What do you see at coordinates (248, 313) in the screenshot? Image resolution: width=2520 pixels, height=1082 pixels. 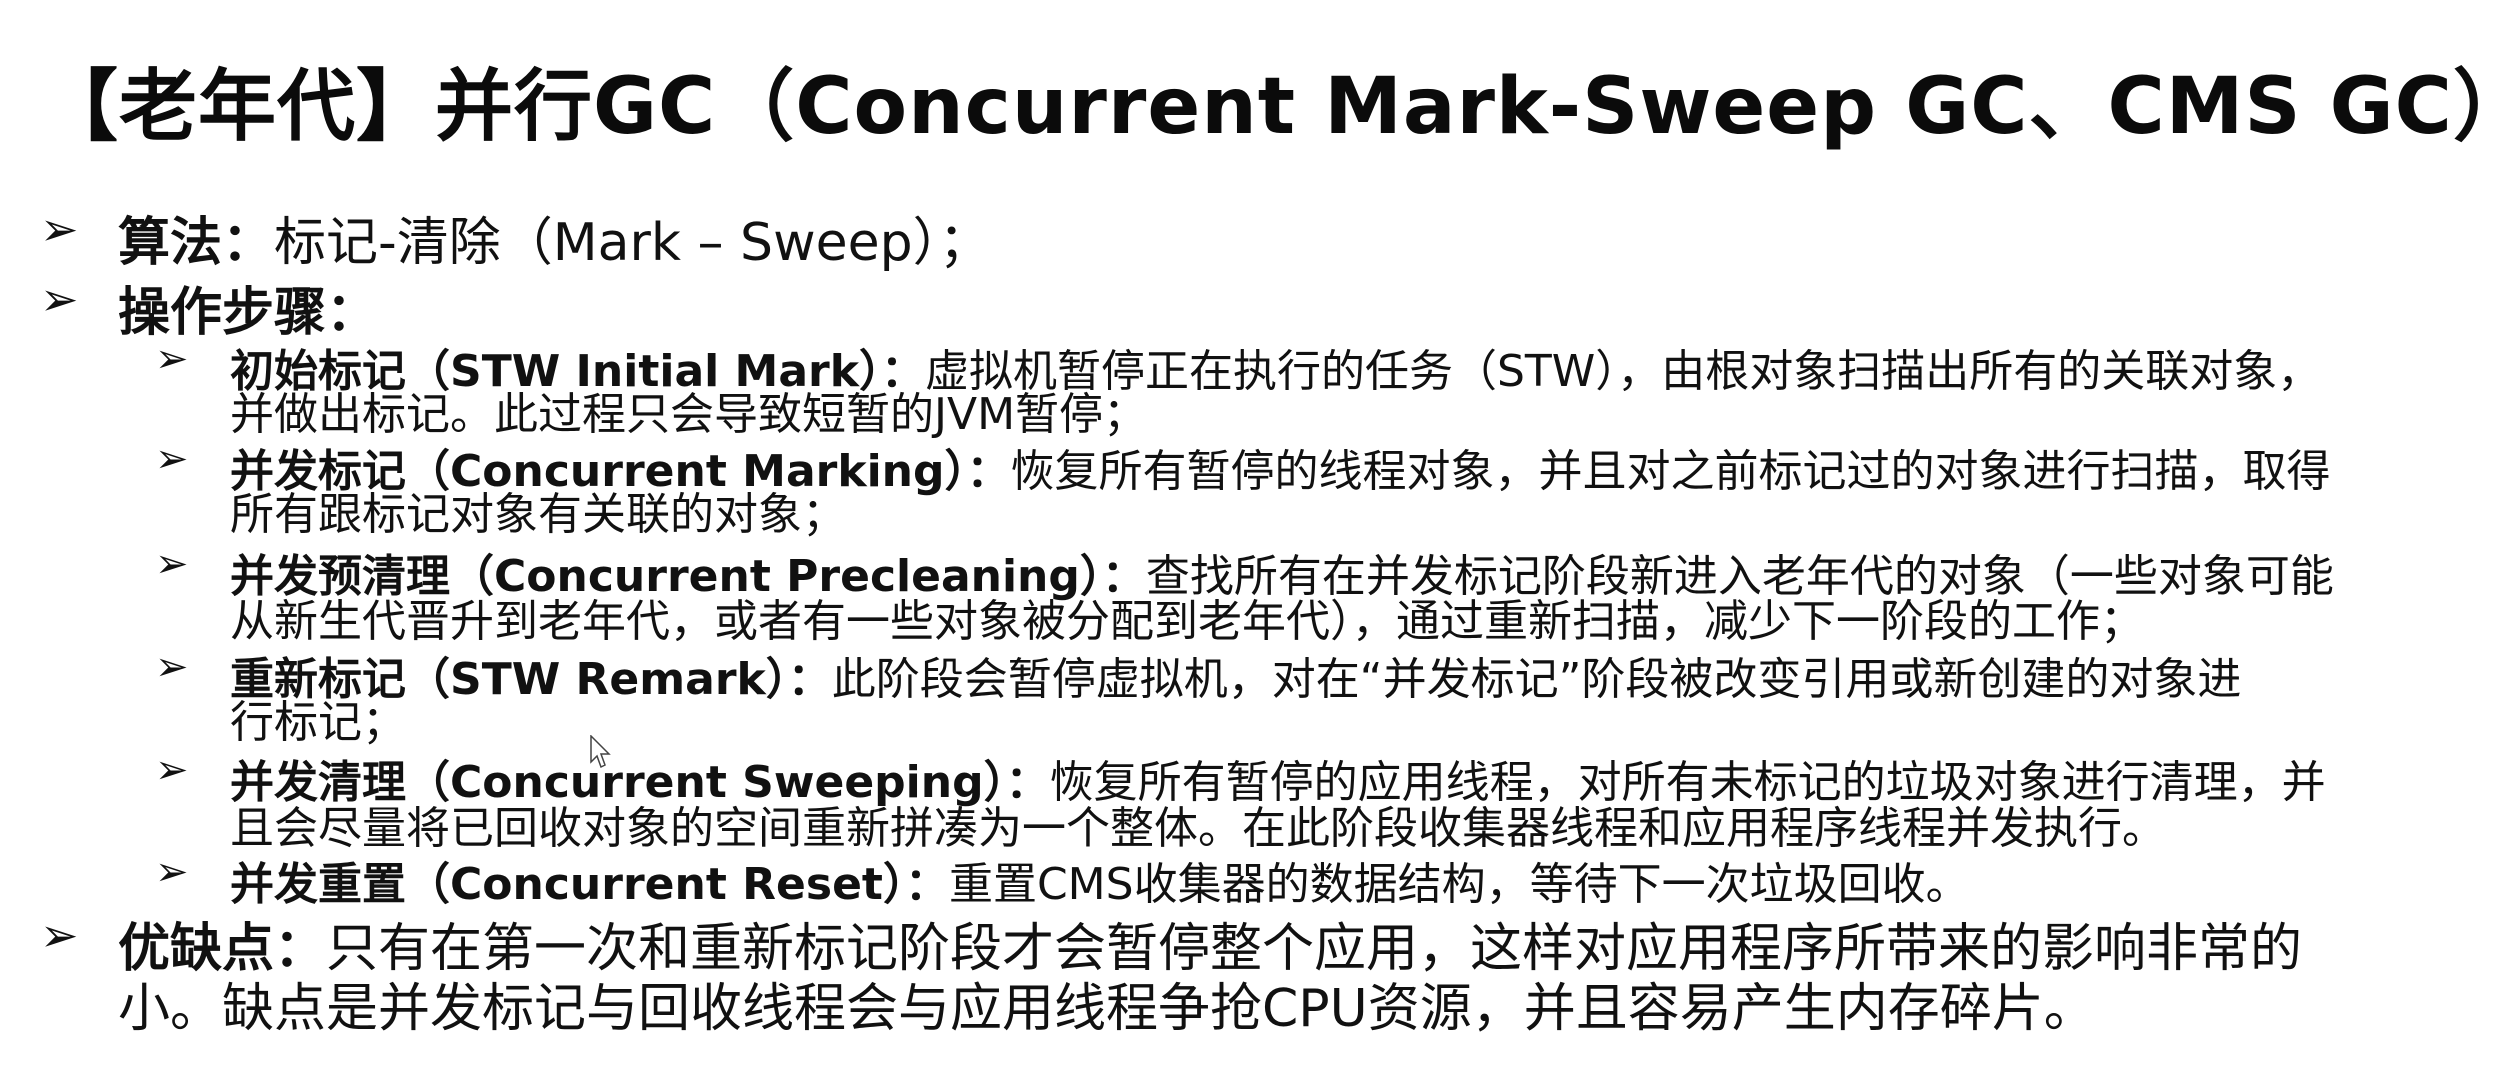 I see `steps-label: 操作步骤：` at bounding box center [248, 313].